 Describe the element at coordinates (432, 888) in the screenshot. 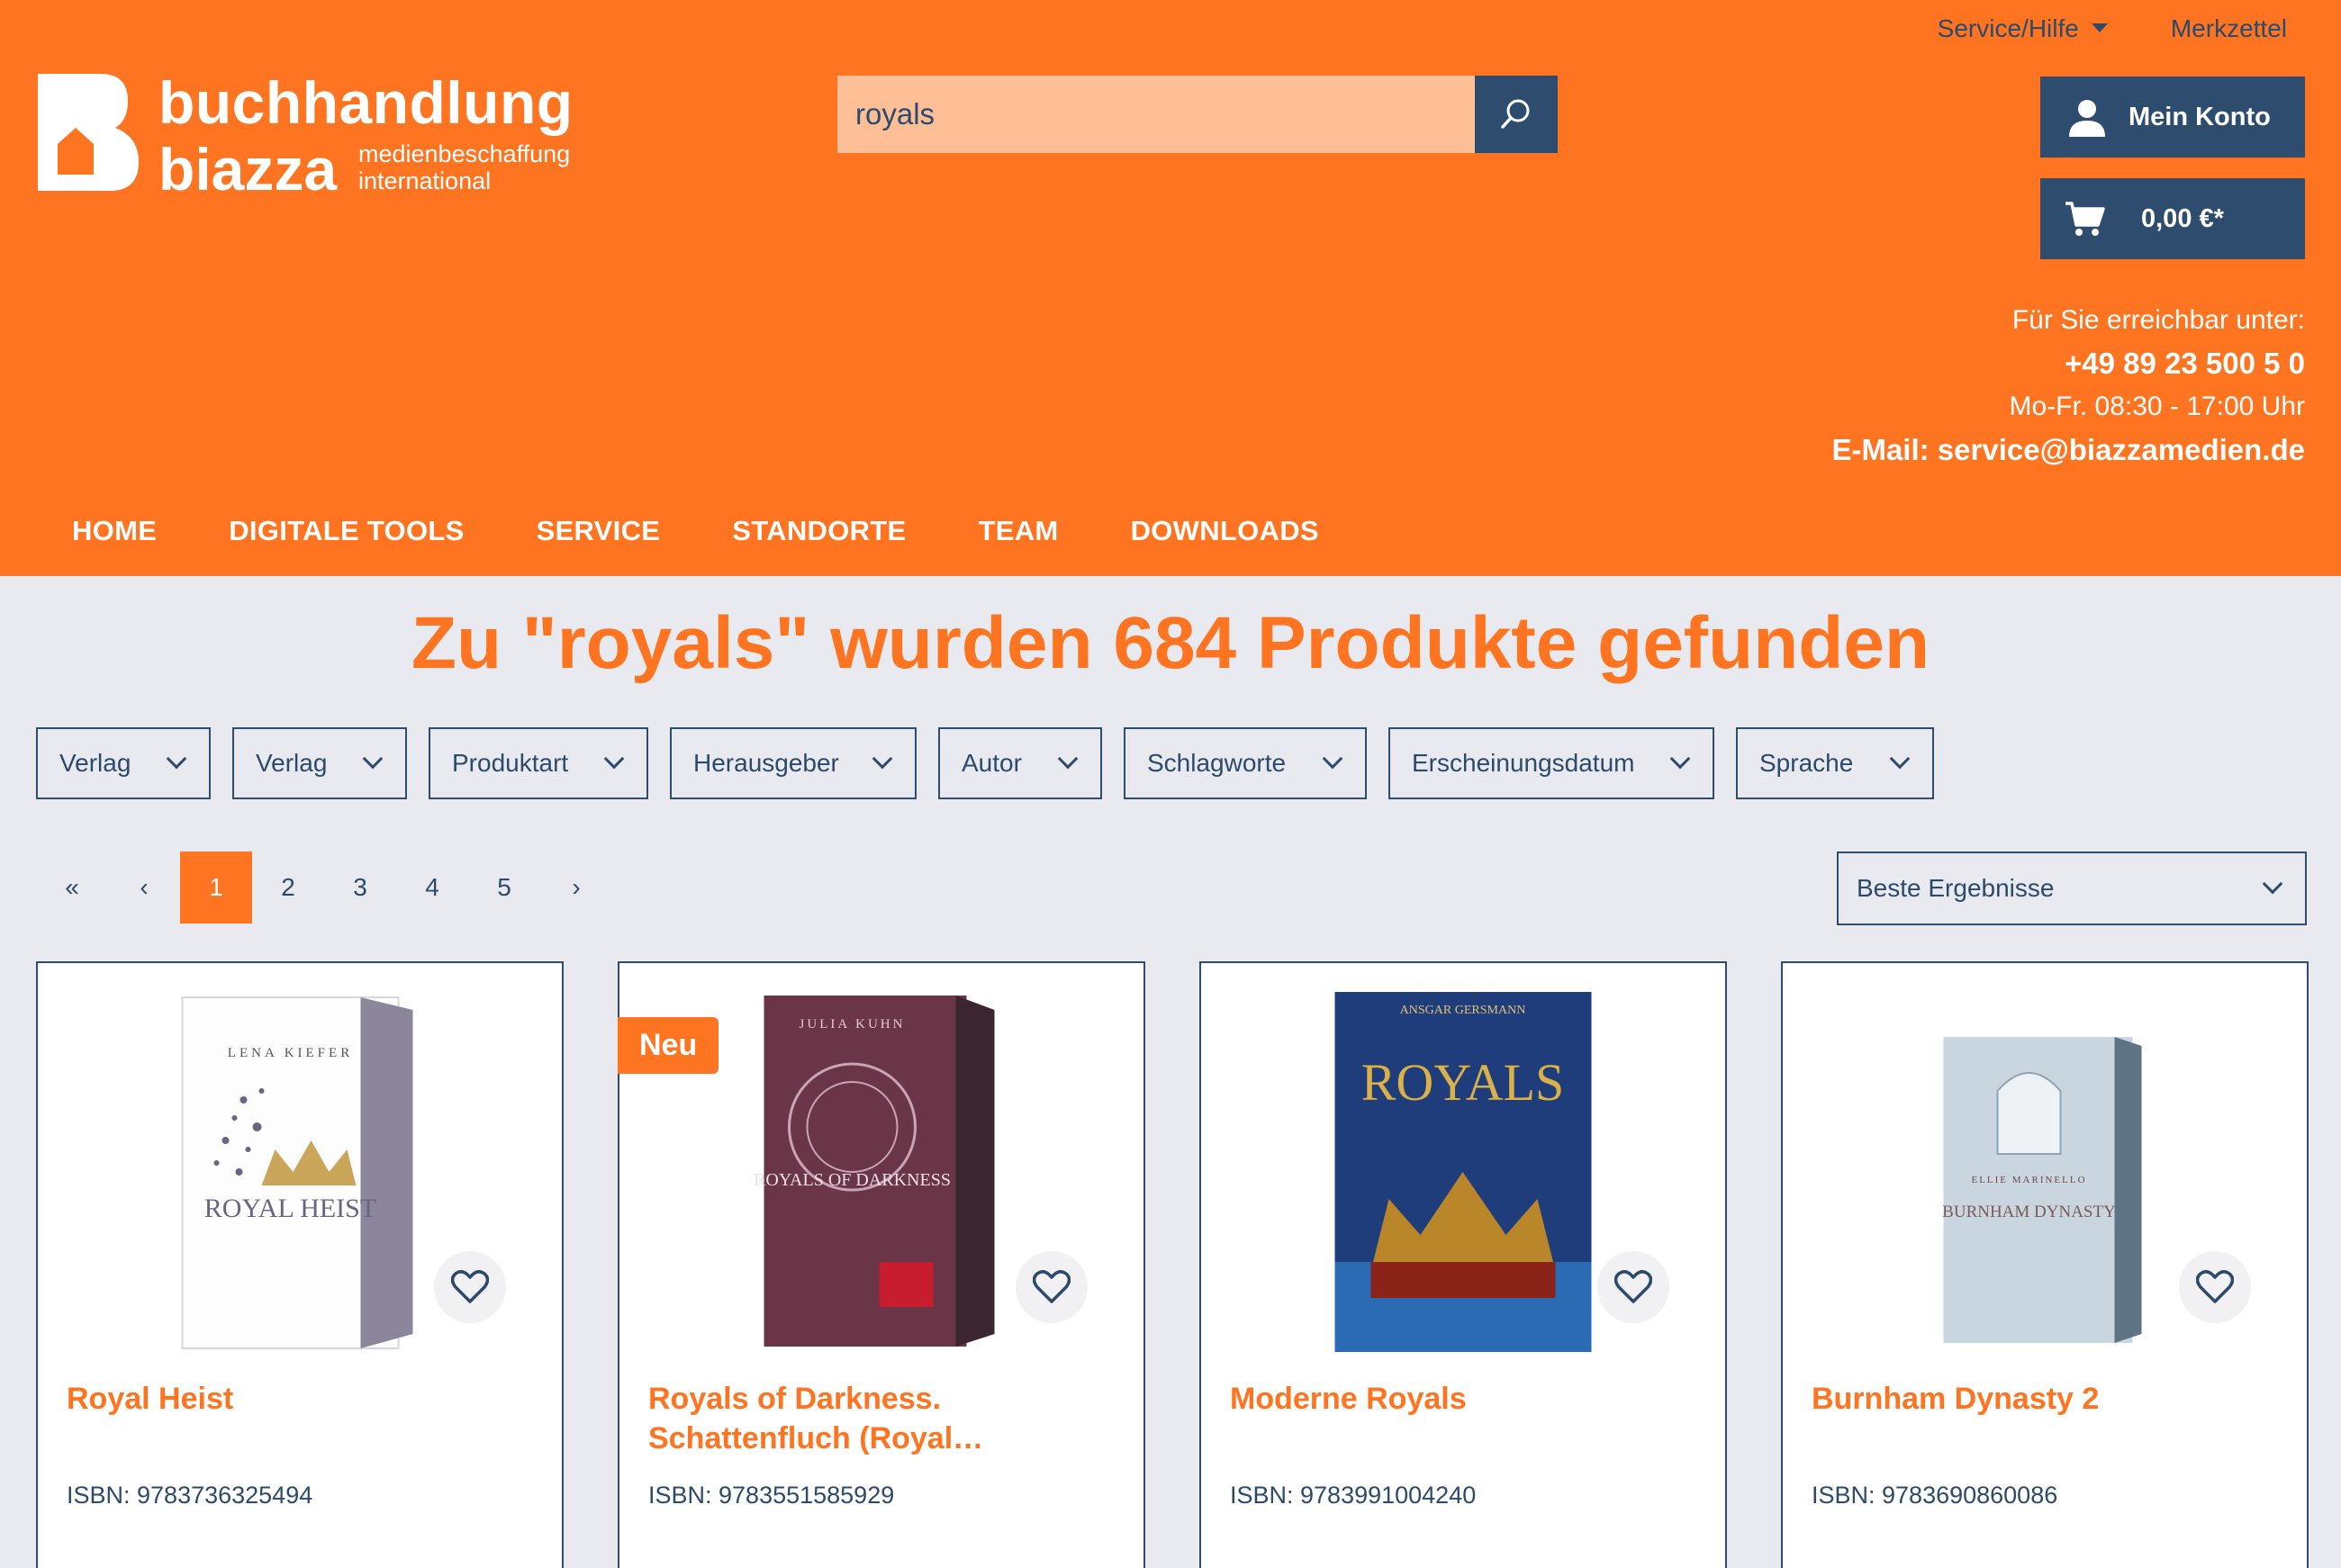

I see `pagination-page-4: 4` at that location.